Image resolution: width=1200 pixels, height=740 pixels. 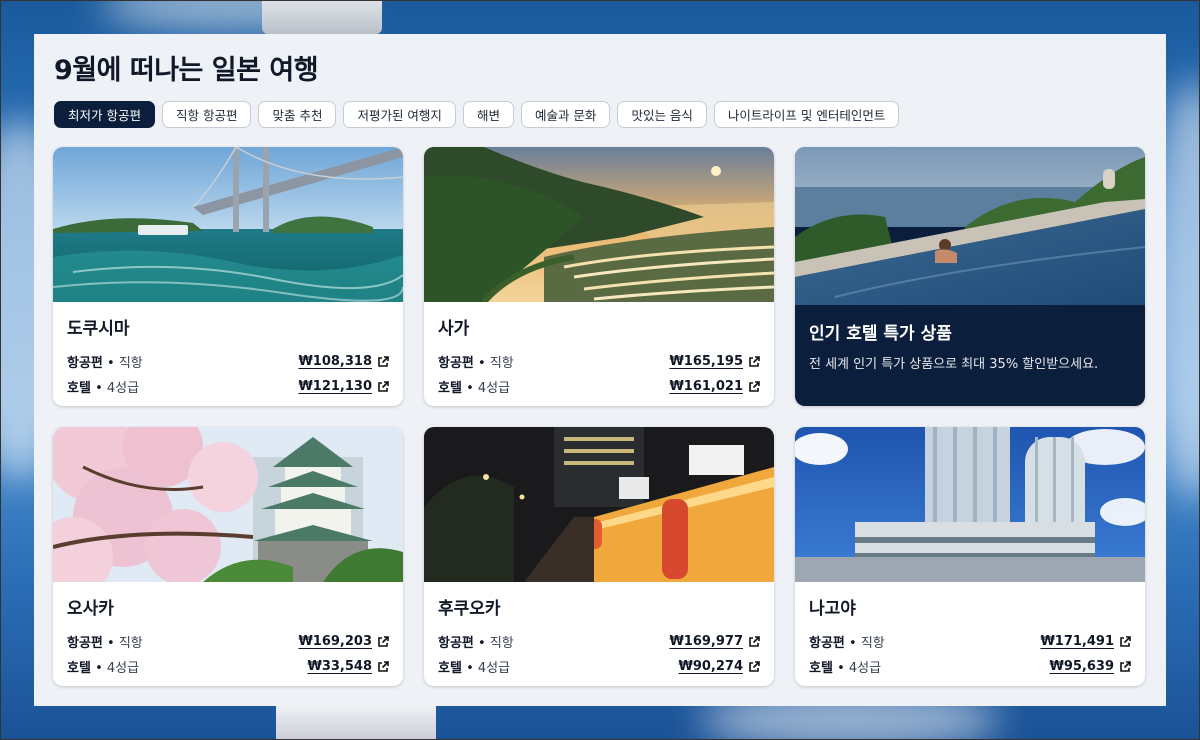 What do you see at coordinates (228, 641) in the screenshot?
I see `flight-row: 항공편 • 직항 ₩169,203` at bounding box center [228, 641].